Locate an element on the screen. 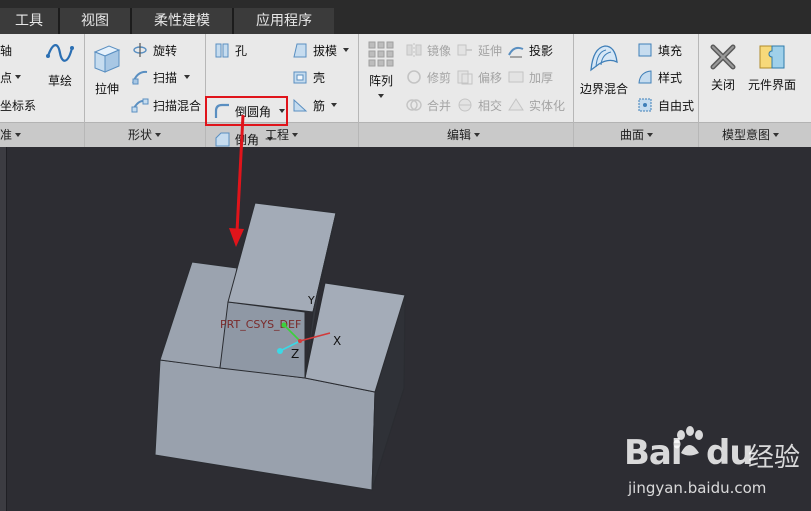 This screenshot has height=511, width=811. csys-x-label: X is located at coordinates (337, 341).